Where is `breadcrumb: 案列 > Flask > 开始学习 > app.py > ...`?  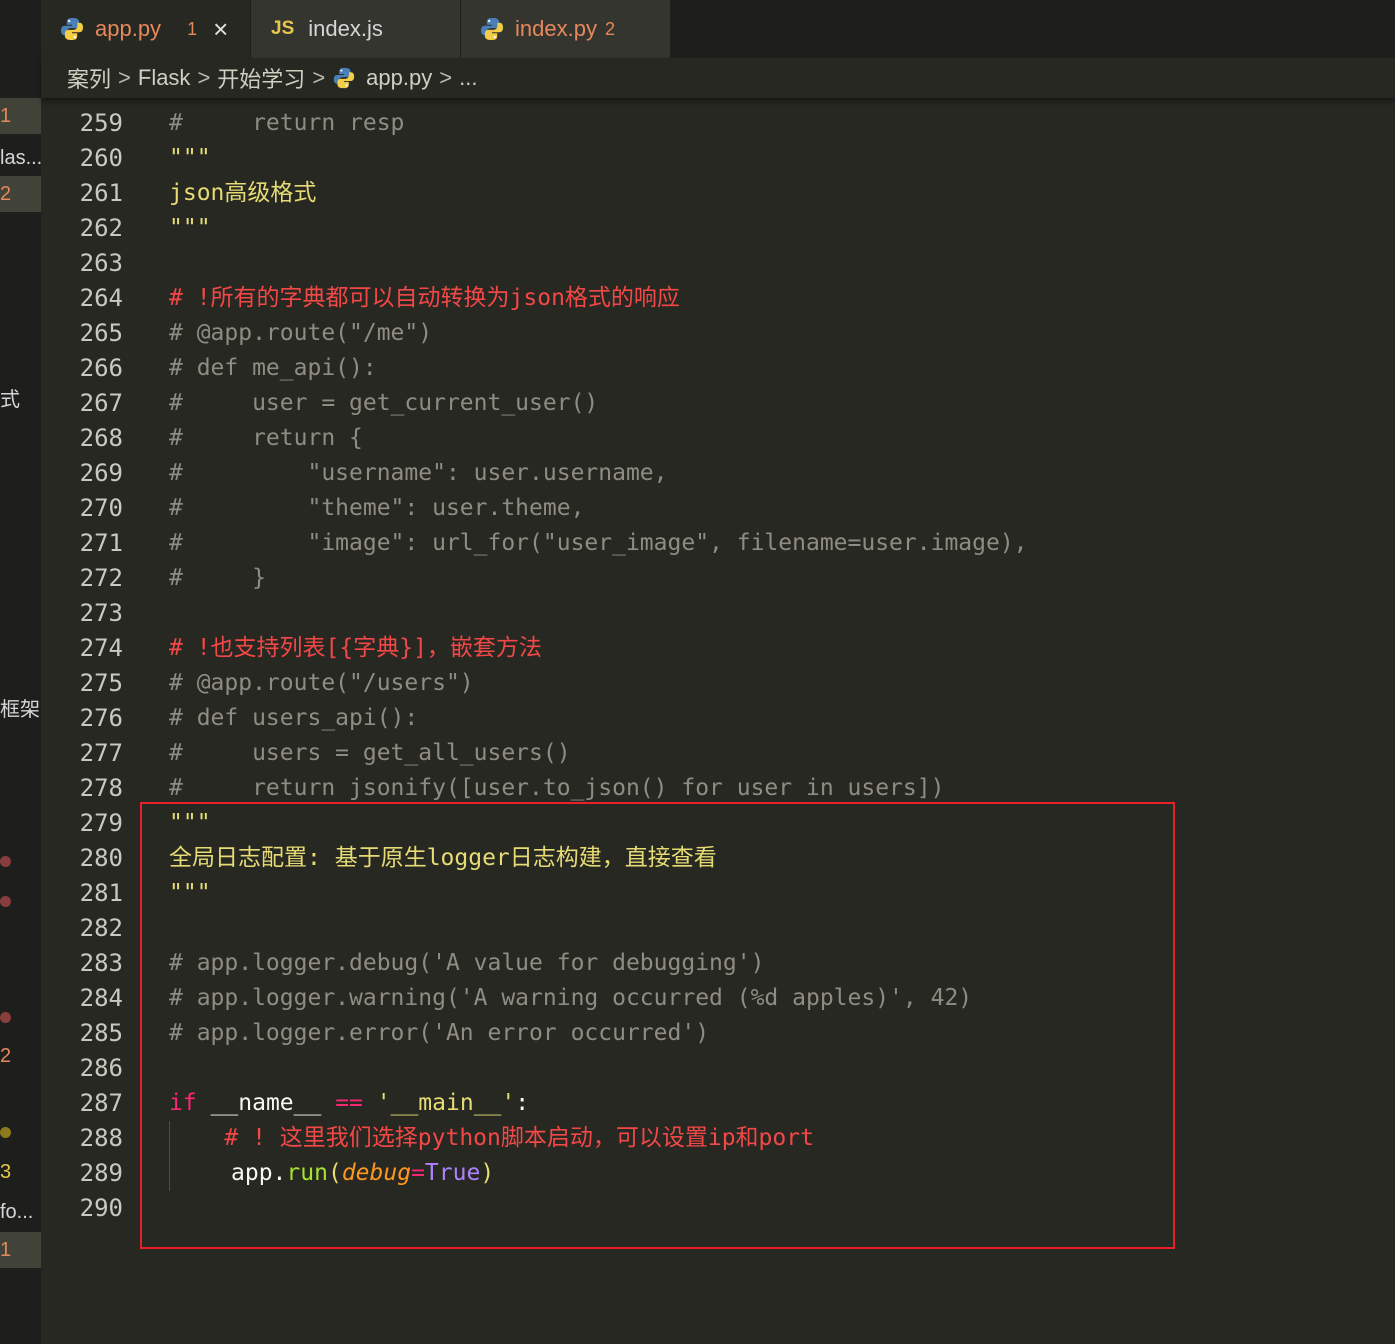
breadcrumb: 案列 > Flask > 开始学习 > app.py > ... is located at coordinates (718, 78).